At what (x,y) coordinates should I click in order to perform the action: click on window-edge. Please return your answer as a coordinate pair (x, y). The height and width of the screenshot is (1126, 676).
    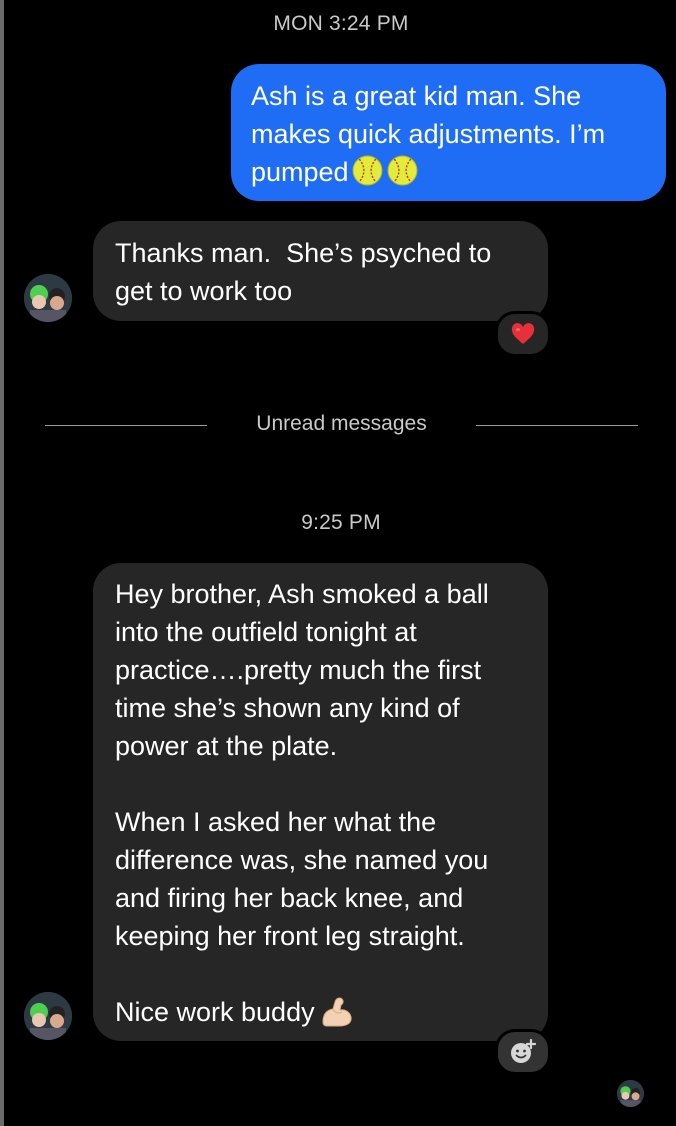
    Looking at the image, I should click on (2, 563).